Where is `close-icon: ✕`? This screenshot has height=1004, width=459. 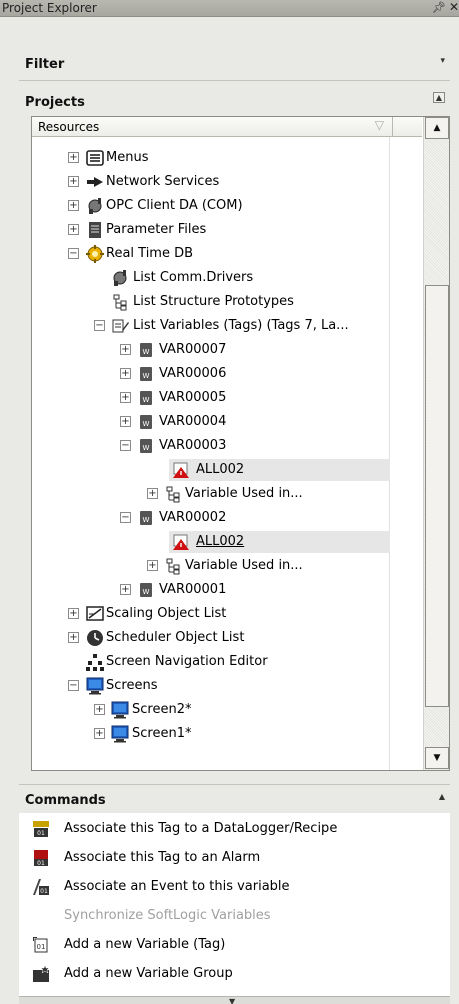 close-icon: ✕ is located at coordinates (454, 7).